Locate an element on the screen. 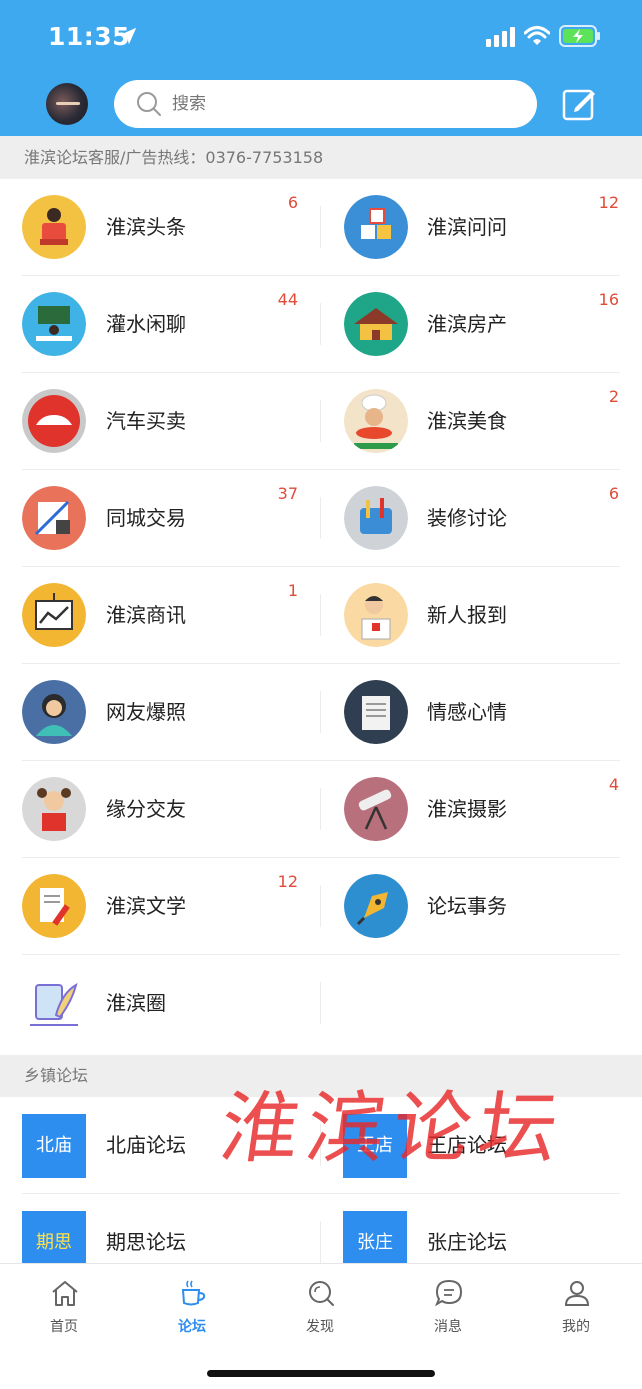  tab-home: 首页 is located at coordinates (64, 1304).